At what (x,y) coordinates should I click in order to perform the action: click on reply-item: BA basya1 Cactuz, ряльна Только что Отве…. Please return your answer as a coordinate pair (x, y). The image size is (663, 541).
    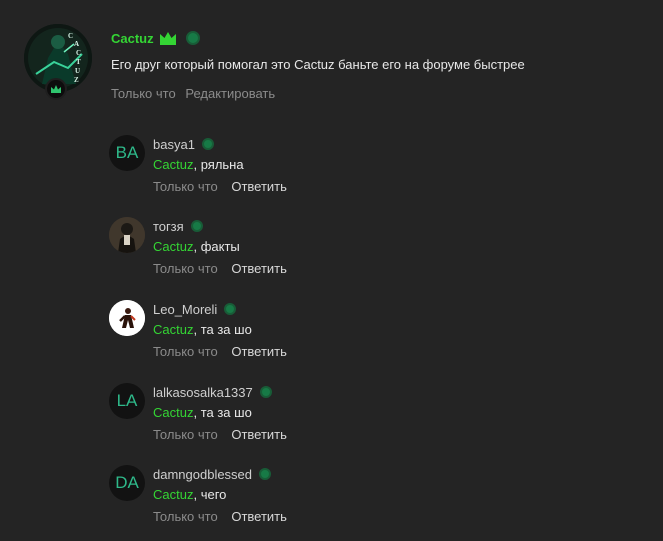
    Looking at the image, I should click on (369, 167).